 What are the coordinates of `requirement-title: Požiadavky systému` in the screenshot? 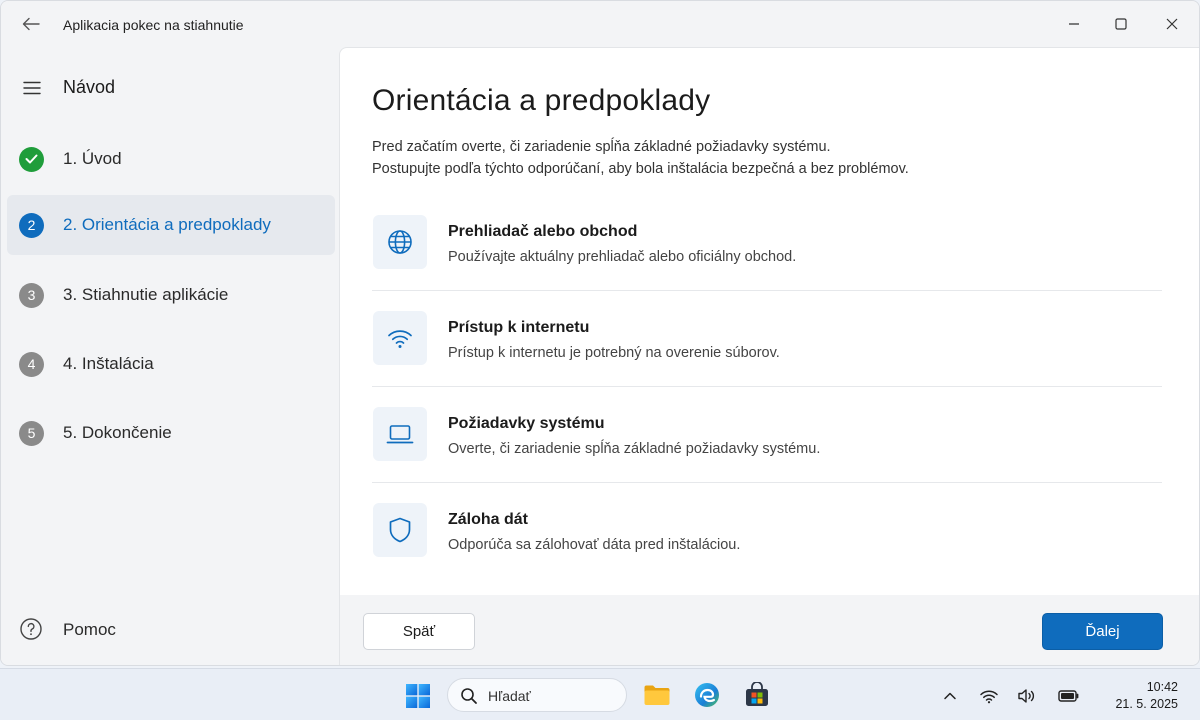 It's located at (526, 423).